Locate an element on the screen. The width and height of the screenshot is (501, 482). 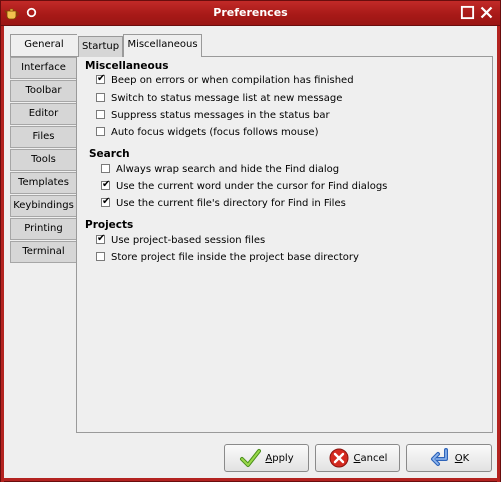
cancel-button: Cancel is located at coordinates (357, 458).